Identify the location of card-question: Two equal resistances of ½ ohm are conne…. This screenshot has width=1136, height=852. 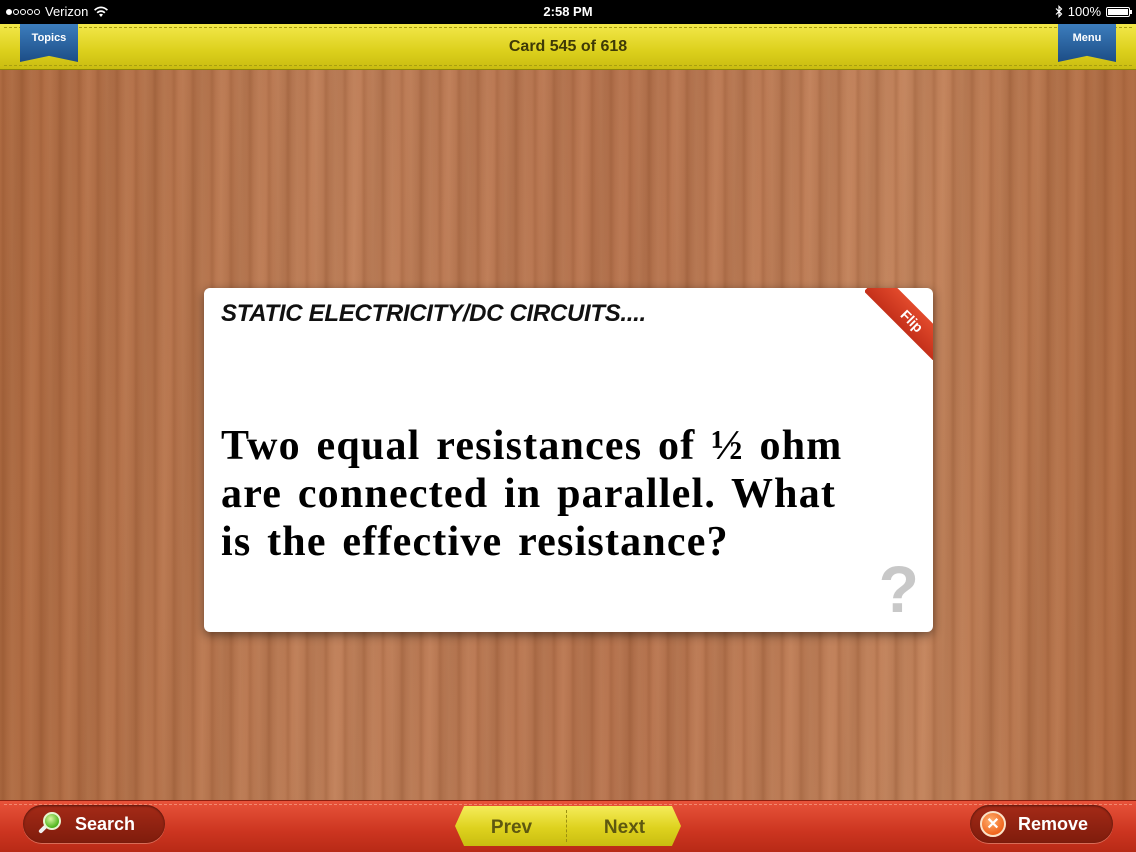
(532, 494).